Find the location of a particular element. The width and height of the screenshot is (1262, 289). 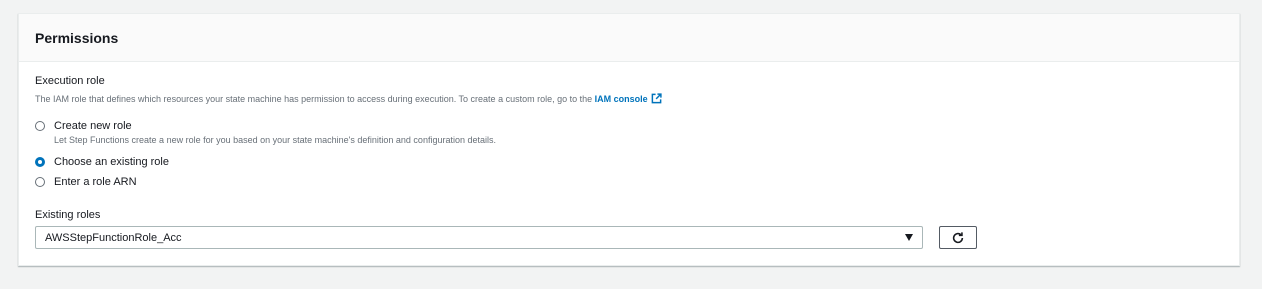

radio-enter-role-arn: Enter a role ARN is located at coordinates (86, 182).